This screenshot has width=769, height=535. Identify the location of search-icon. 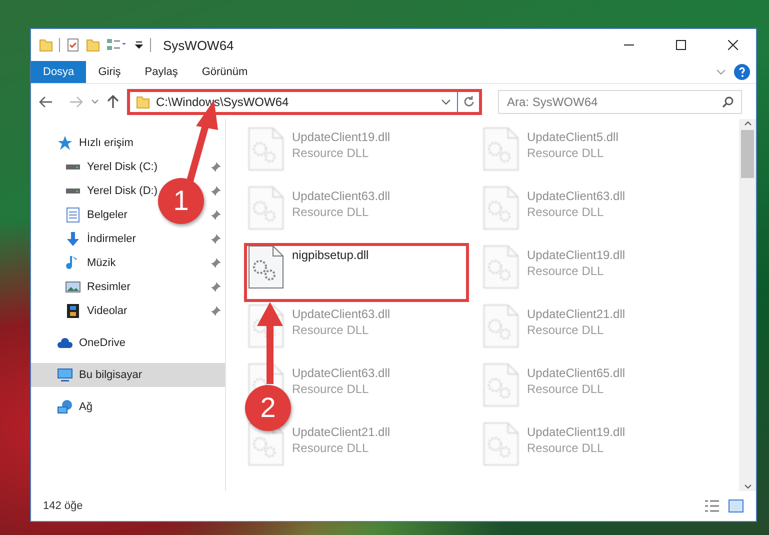
(728, 102).